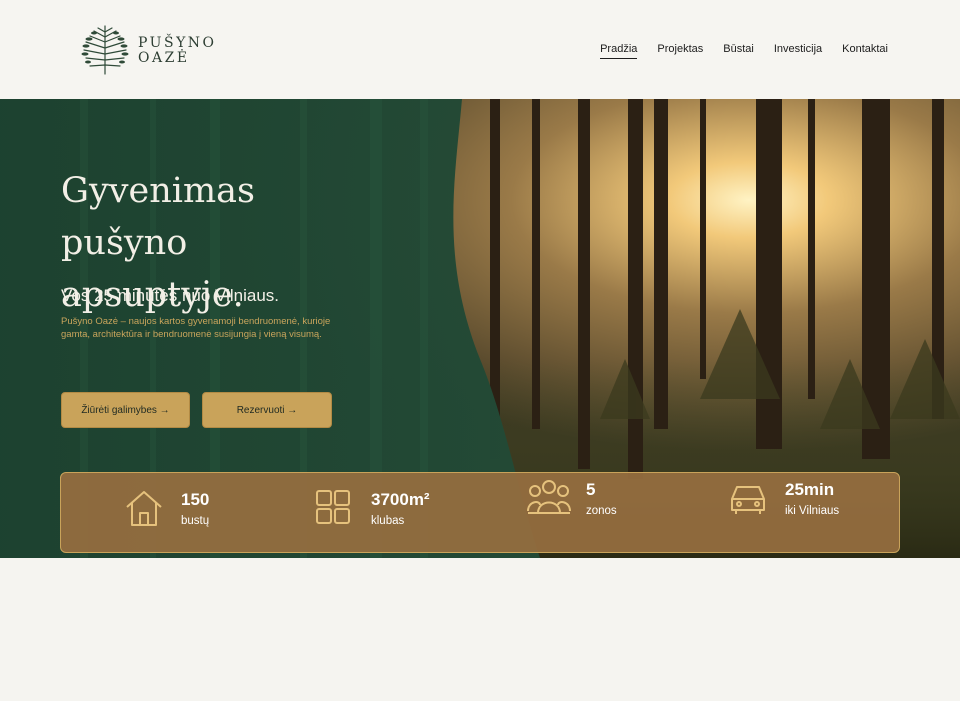 This screenshot has width=960, height=701. I want to click on nav-item-pradzia: Pradžia, so click(619, 51).